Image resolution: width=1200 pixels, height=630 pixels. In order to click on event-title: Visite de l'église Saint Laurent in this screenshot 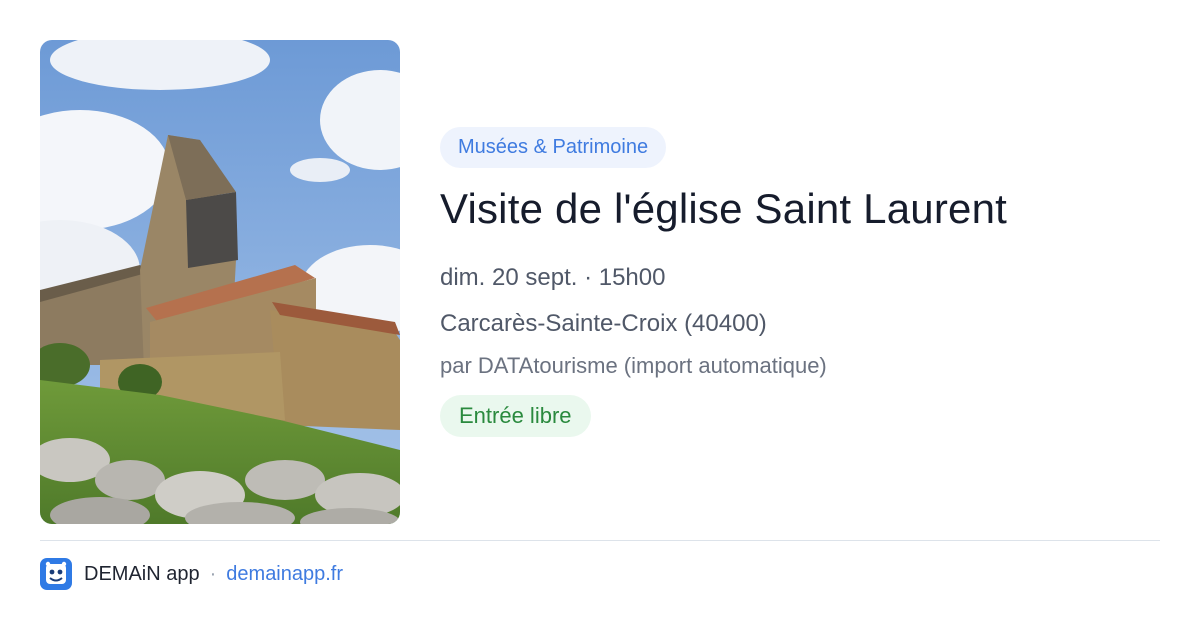, I will do `click(723, 209)`.